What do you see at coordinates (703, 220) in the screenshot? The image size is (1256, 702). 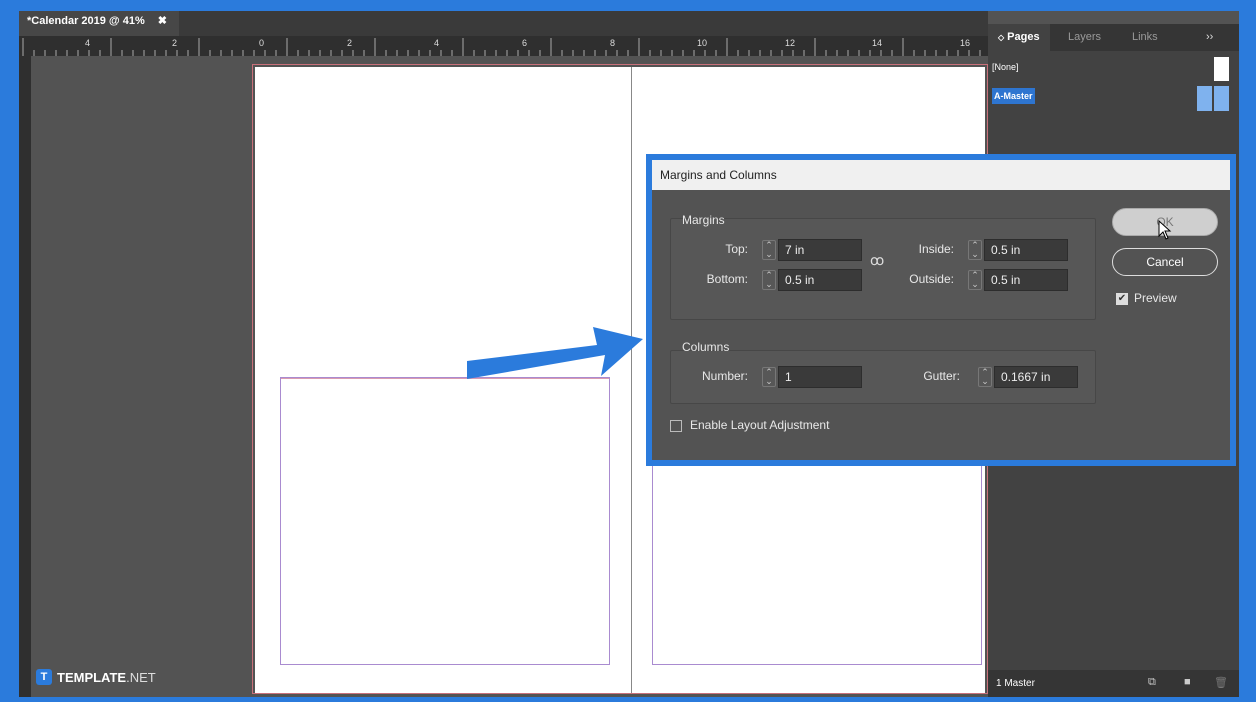 I see `margins-label: Margins` at bounding box center [703, 220].